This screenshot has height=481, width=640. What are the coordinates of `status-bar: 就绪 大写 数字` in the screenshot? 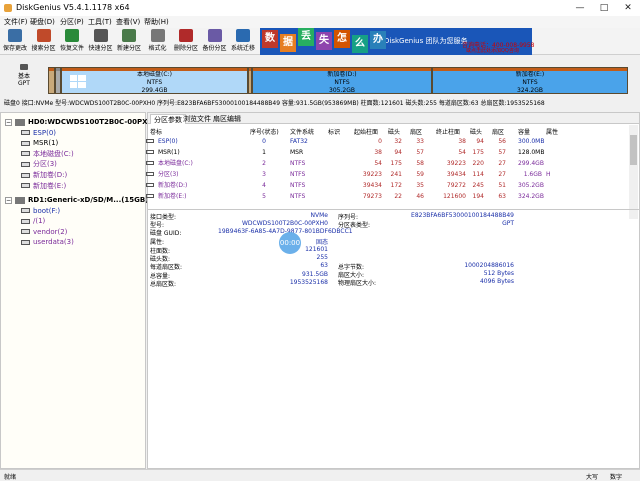 It's located at (320, 475).